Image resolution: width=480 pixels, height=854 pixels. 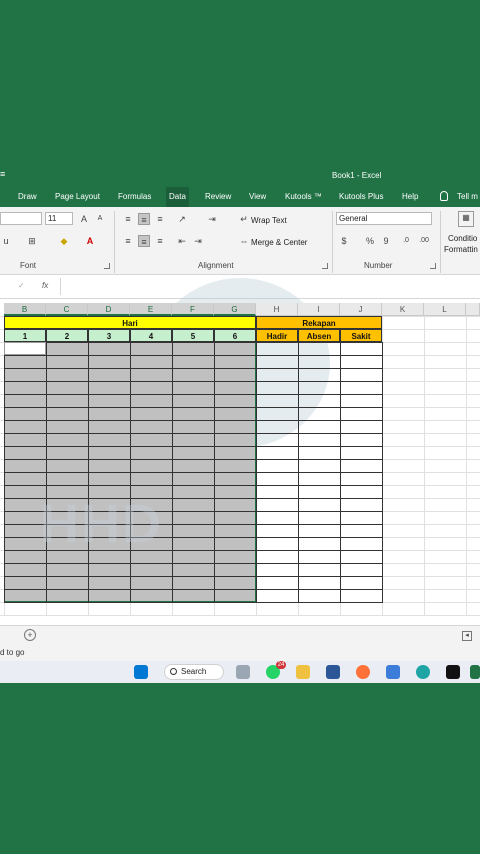 I want to click on active-cell, so click(x=25, y=348).